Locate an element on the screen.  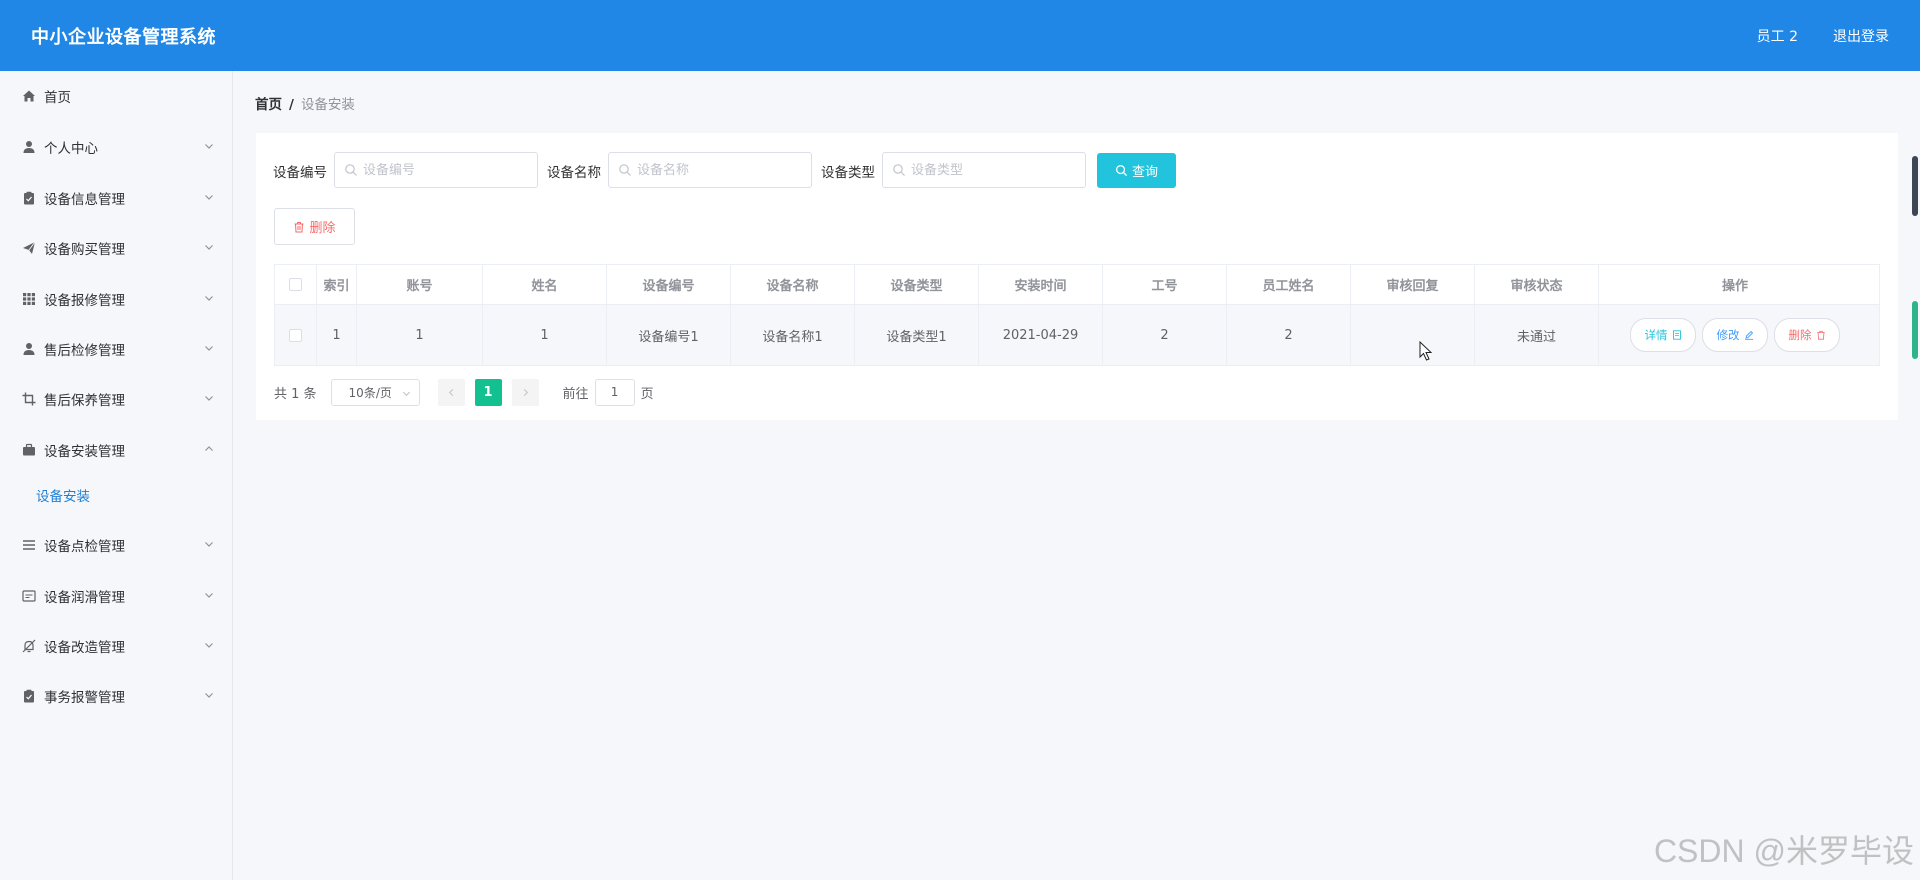
sidebar-item-device-spot-check: 设备点检管理 is located at coordinates (116, 545).